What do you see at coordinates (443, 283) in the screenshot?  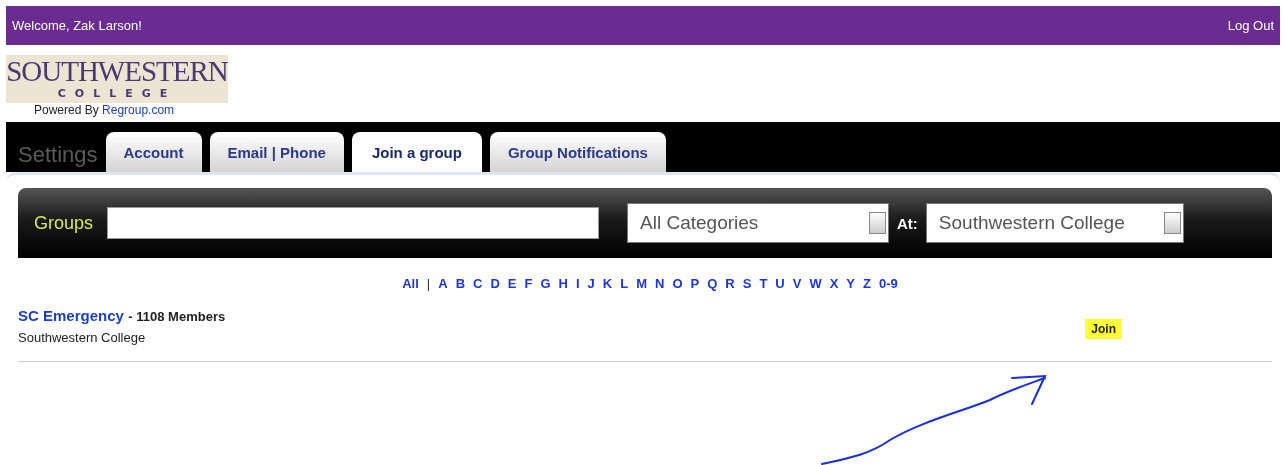 I see `letter-link: A` at bounding box center [443, 283].